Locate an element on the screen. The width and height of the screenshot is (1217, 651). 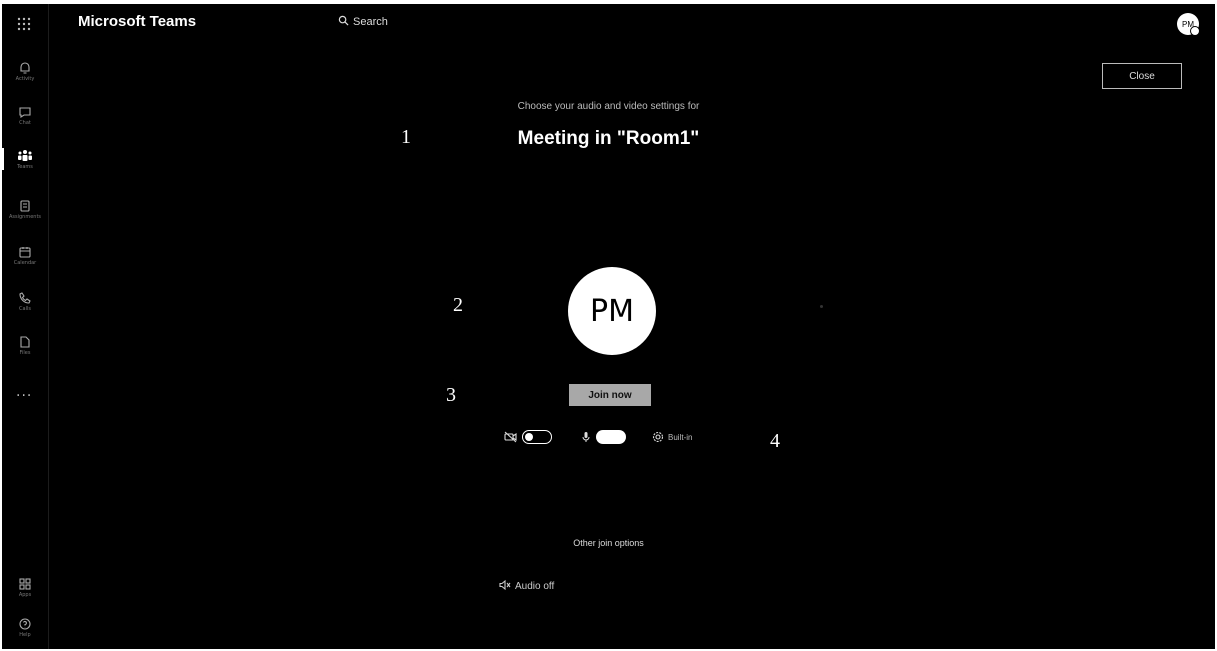
microphone-icon is located at coordinates (586, 437).